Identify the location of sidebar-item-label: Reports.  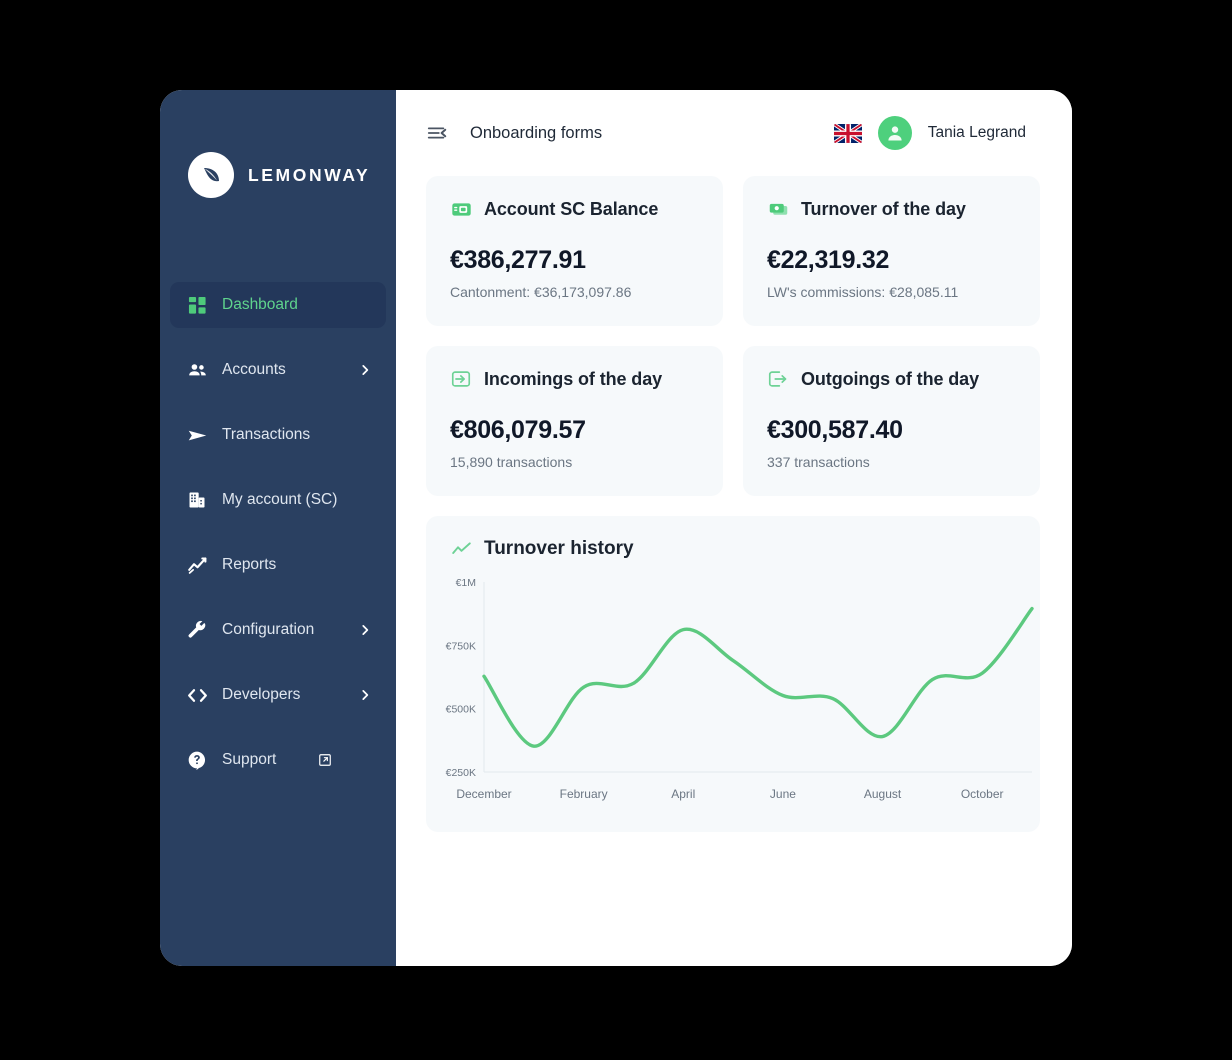
(249, 564).